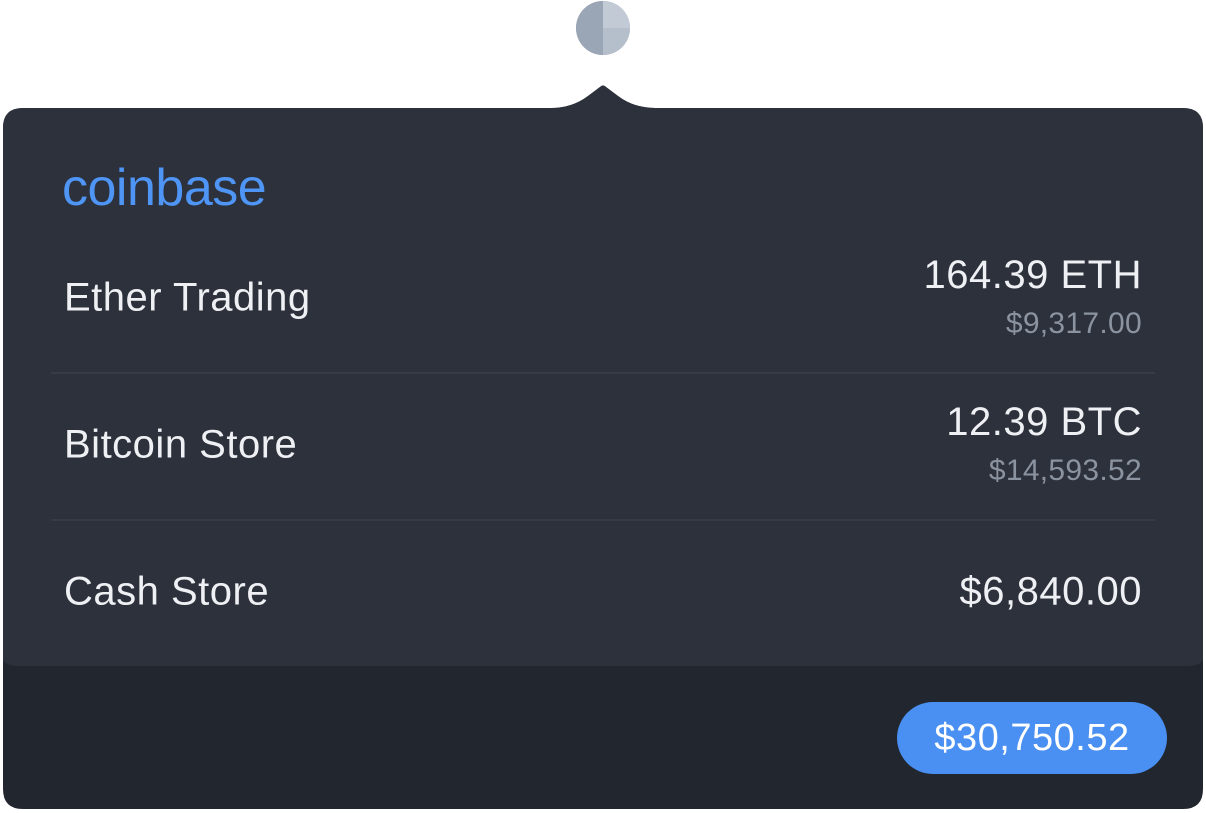 This screenshot has height=813, width=1206. I want to click on crypto-balance: 164.39 ETH, so click(1032, 275).